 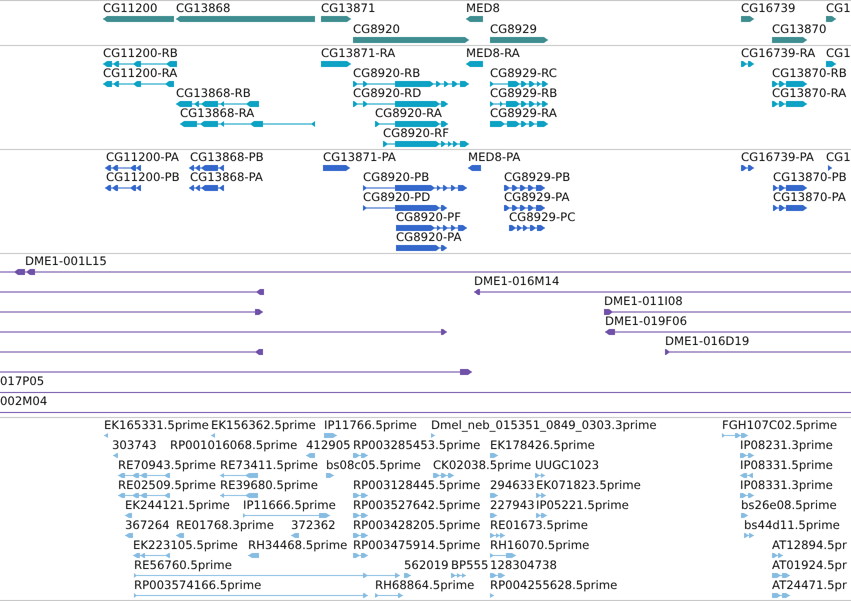 I want to click on gene-label: CG8929, so click(x=513, y=29).